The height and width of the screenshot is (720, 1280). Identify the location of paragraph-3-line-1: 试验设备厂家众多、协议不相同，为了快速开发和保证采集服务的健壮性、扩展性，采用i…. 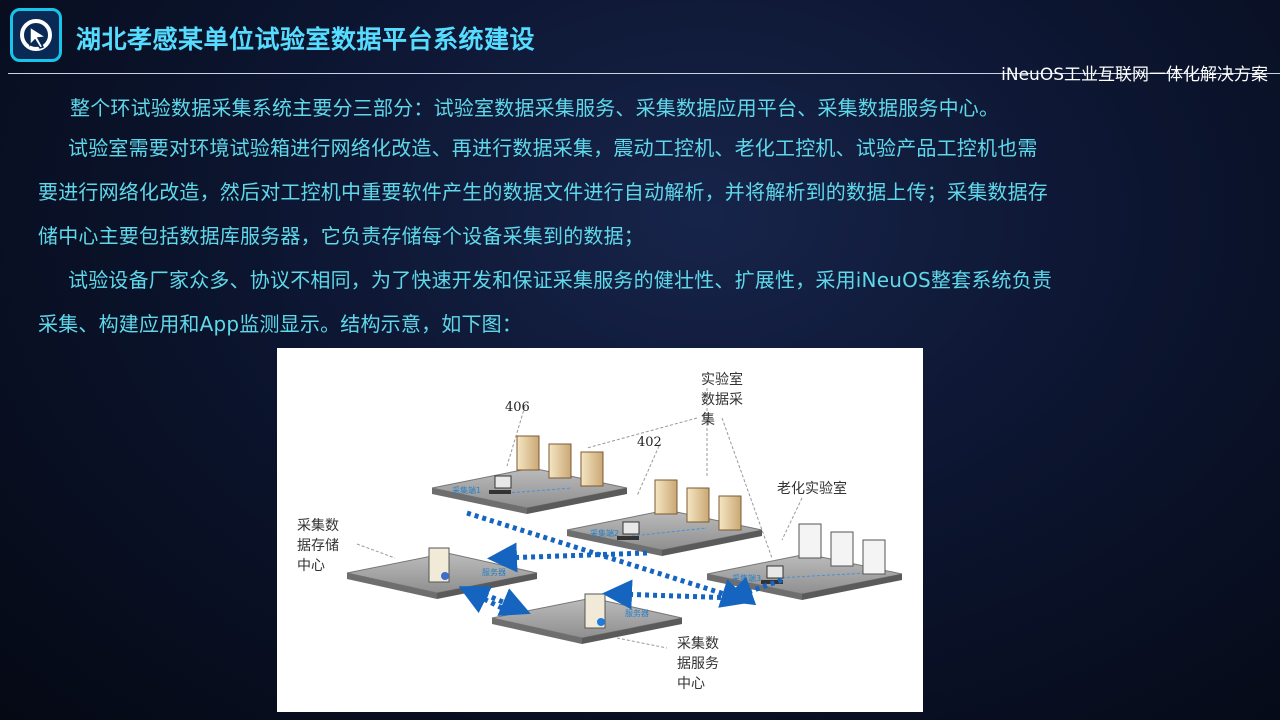
(560, 280).